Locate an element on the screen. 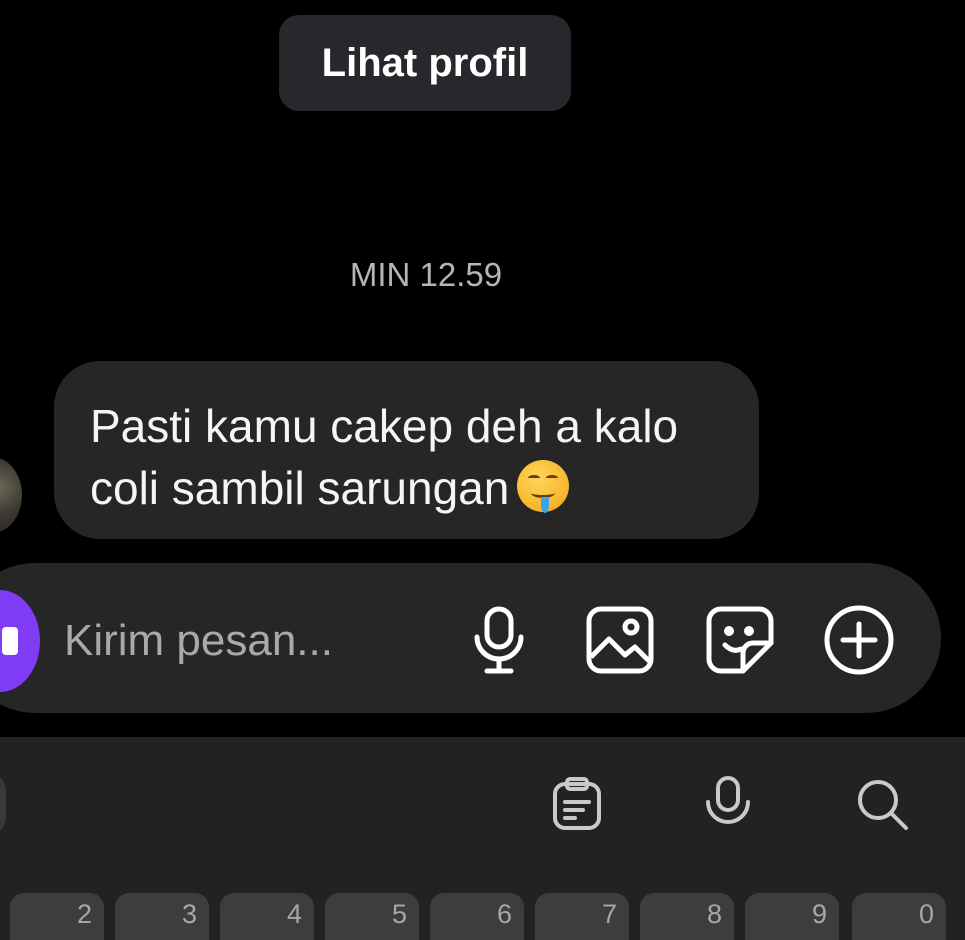 The image size is (965, 940). more-options-button is located at coordinates (859, 640).